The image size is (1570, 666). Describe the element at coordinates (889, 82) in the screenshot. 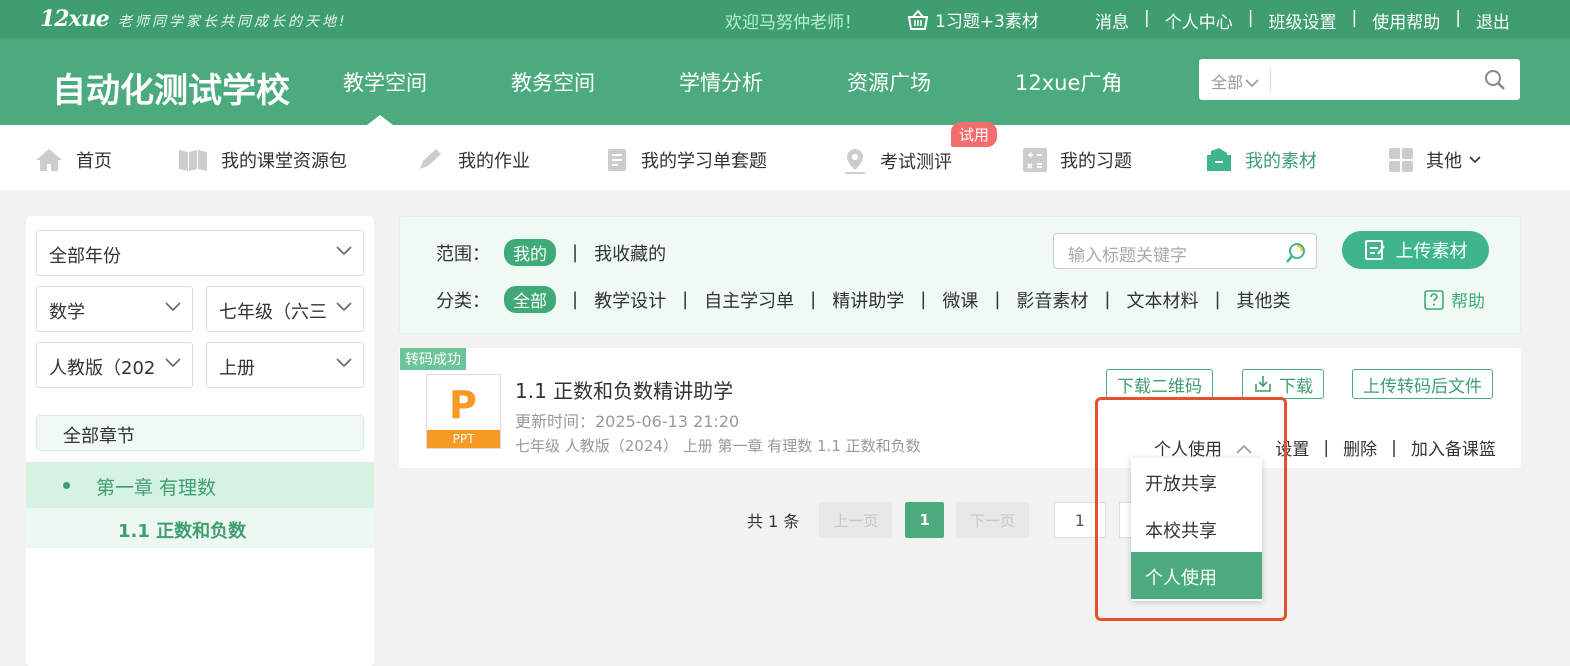

I see `nav-resource-plaza: 资源广场` at that location.